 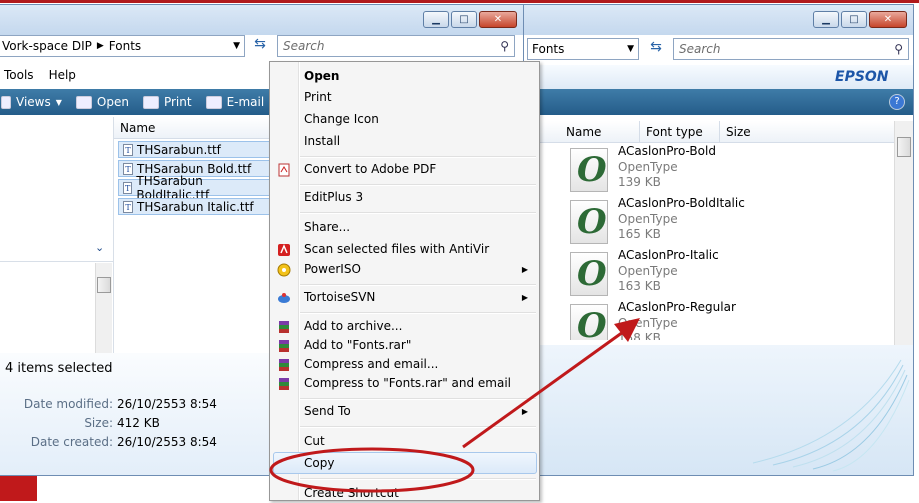 I want to click on list-item: O ACaslonPro-Bold OpenType 139 KB, so click(x=735, y=170).